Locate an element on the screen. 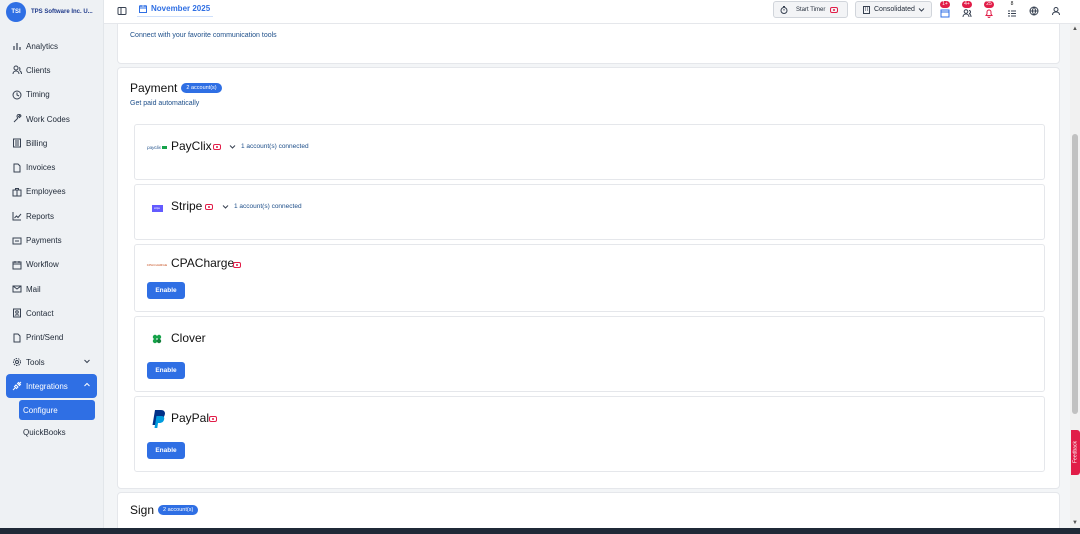  sidebar-item-clients: Clients is located at coordinates (51, 70).